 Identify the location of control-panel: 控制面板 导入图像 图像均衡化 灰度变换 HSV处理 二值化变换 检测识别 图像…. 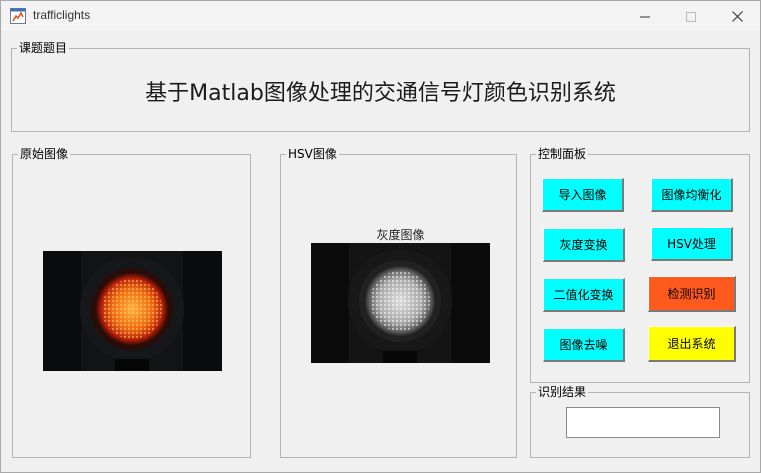
(640, 264).